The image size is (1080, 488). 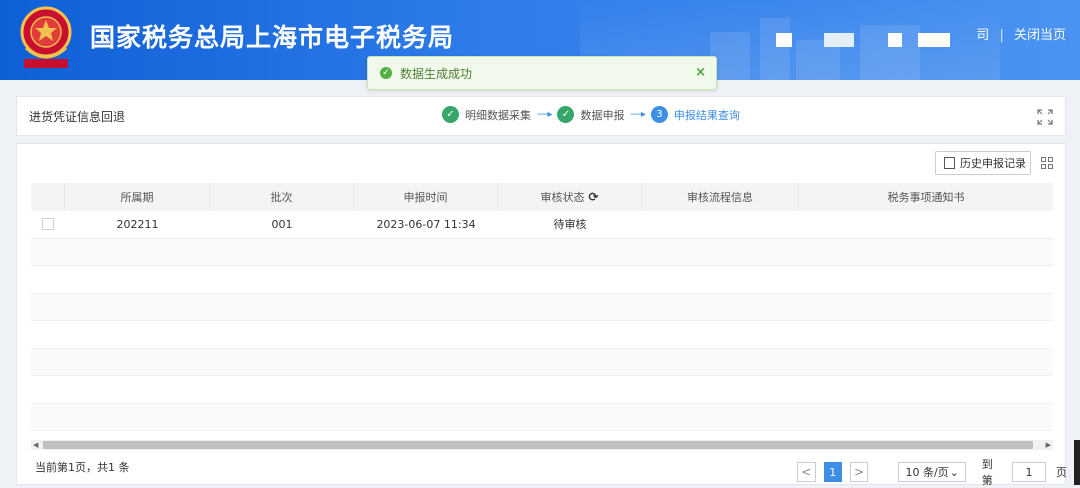 I want to click on row-select-cell, so click(x=48, y=224).